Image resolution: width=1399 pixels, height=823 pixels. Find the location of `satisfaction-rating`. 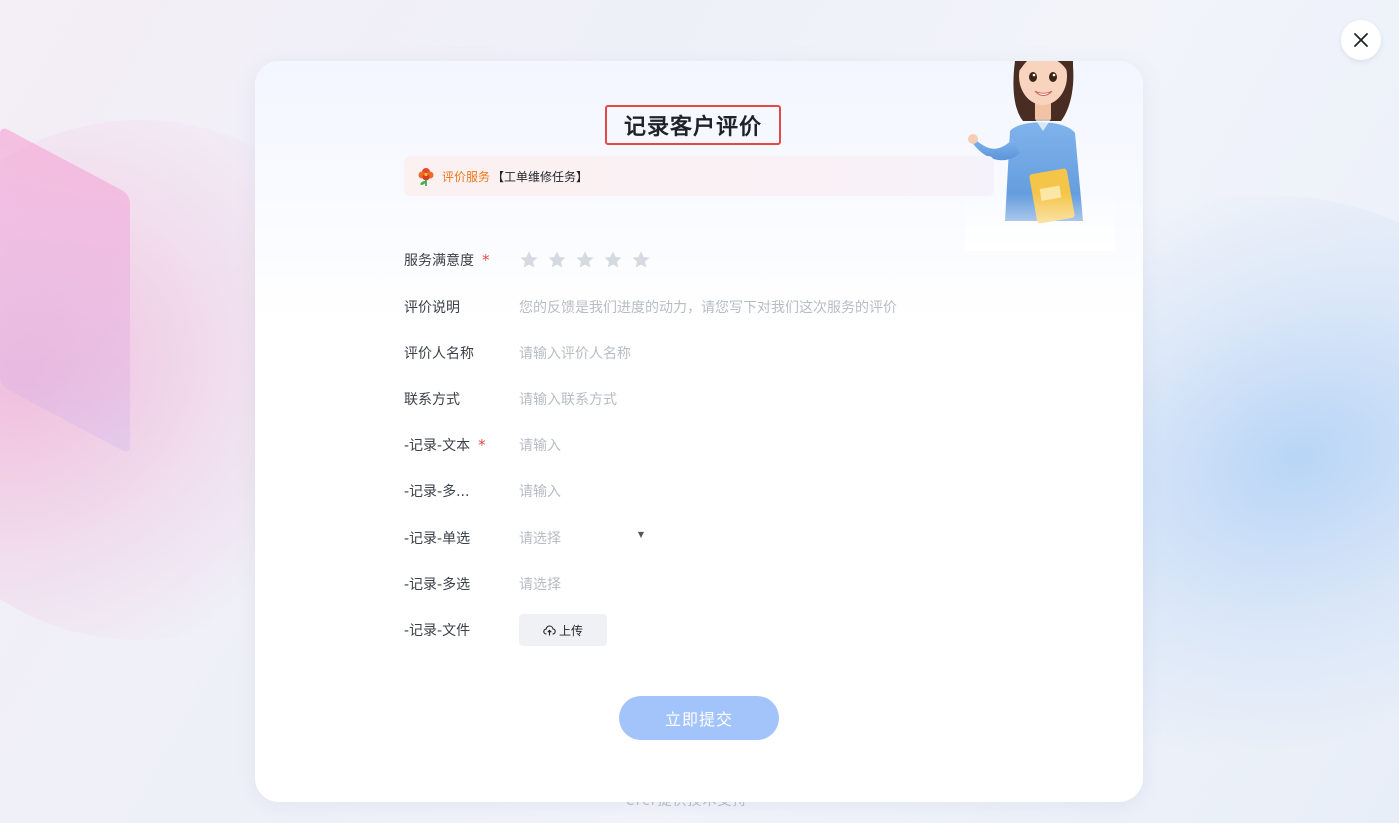

satisfaction-rating is located at coordinates (585, 260).